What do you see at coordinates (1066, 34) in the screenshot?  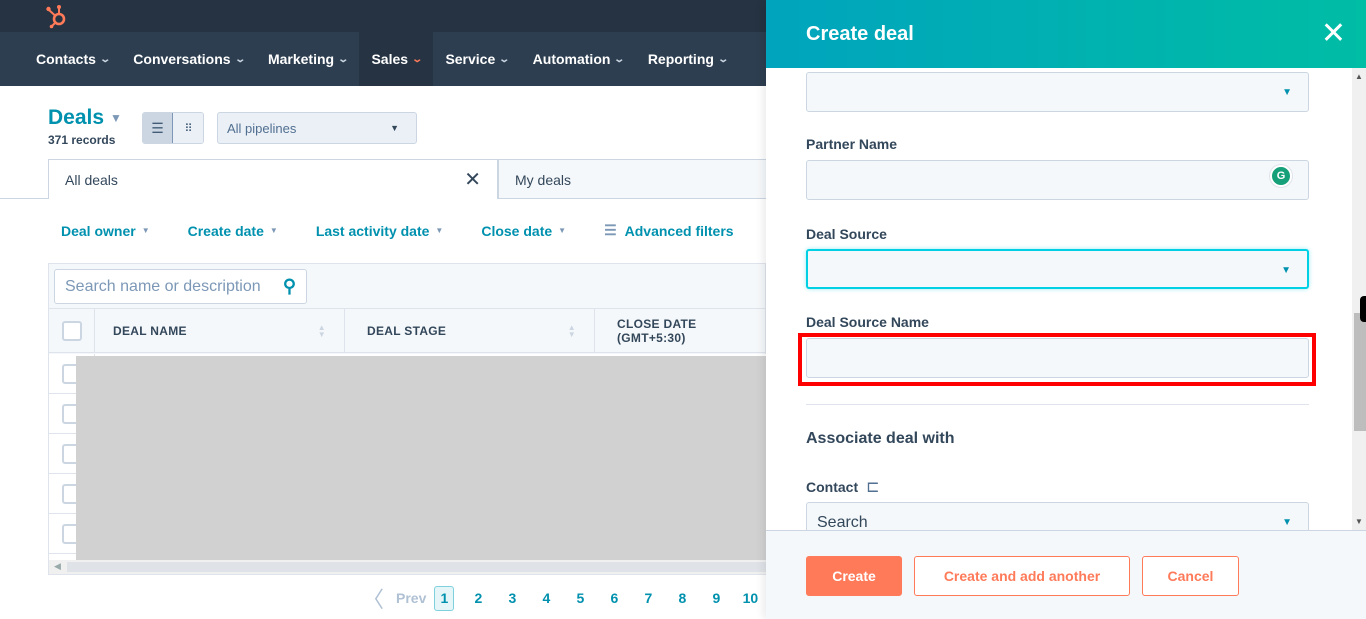 I see `panel-header: Create deal ✕` at bounding box center [1066, 34].